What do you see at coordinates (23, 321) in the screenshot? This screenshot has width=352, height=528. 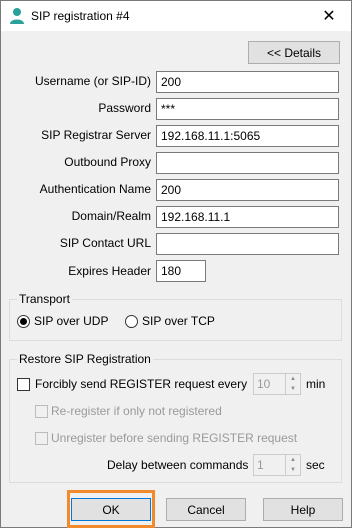 I see `udp-radio` at bounding box center [23, 321].